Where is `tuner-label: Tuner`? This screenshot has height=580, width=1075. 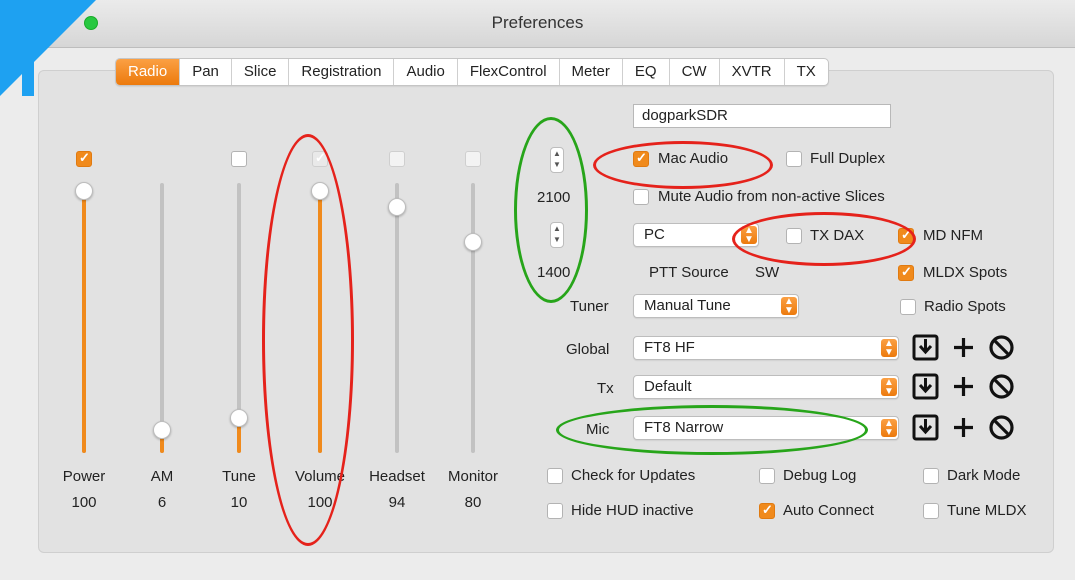
tuner-label: Tuner is located at coordinates (589, 306).